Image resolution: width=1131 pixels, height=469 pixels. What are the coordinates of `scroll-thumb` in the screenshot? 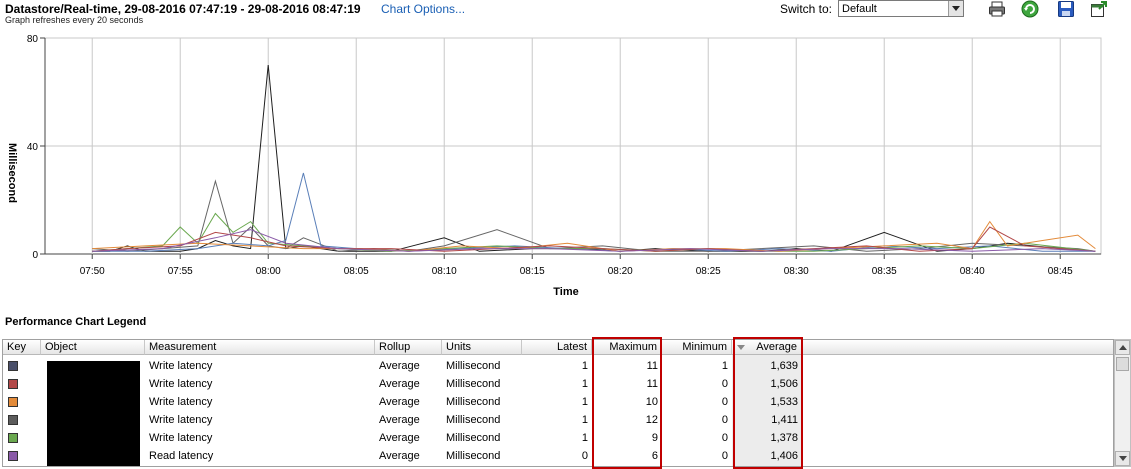 It's located at (1122, 364).